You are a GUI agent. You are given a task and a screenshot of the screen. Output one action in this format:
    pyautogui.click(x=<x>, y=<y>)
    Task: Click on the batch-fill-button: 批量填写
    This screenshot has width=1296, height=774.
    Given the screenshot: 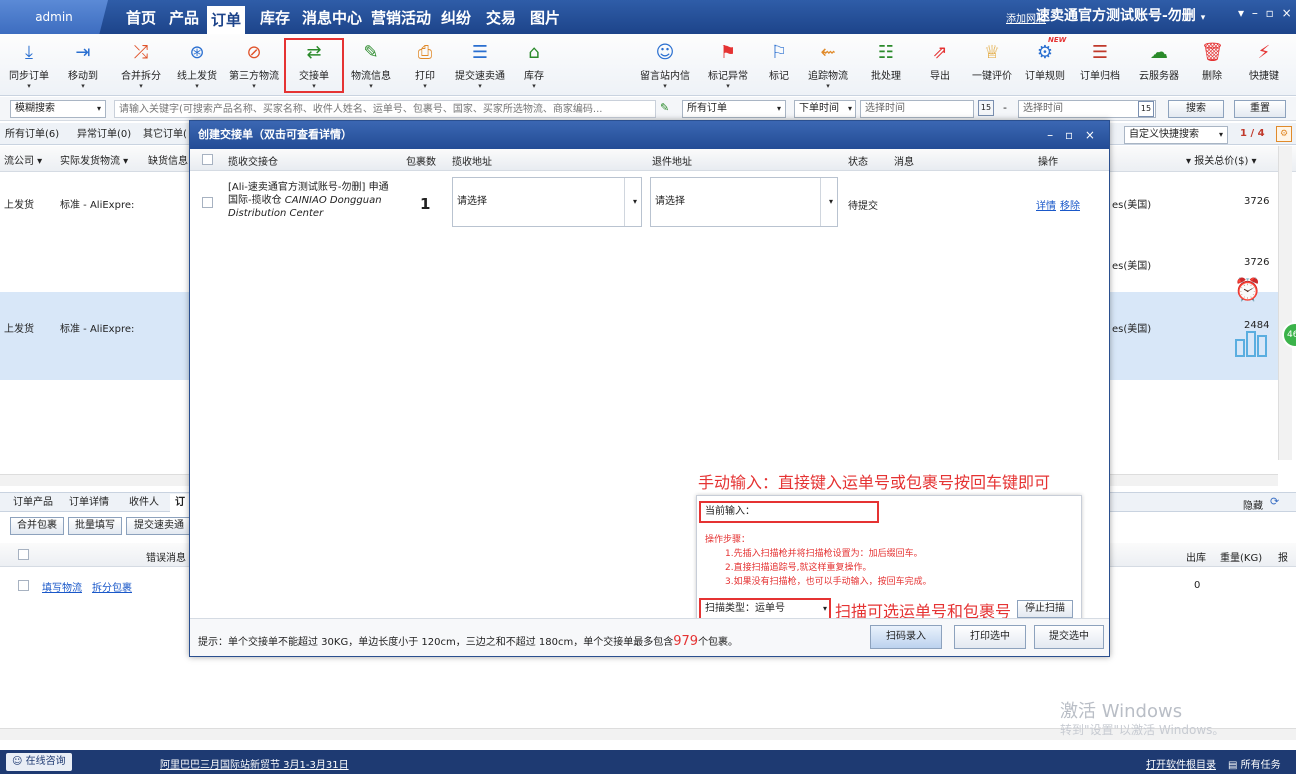 What is the action you would take?
    pyautogui.click(x=95, y=526)
    